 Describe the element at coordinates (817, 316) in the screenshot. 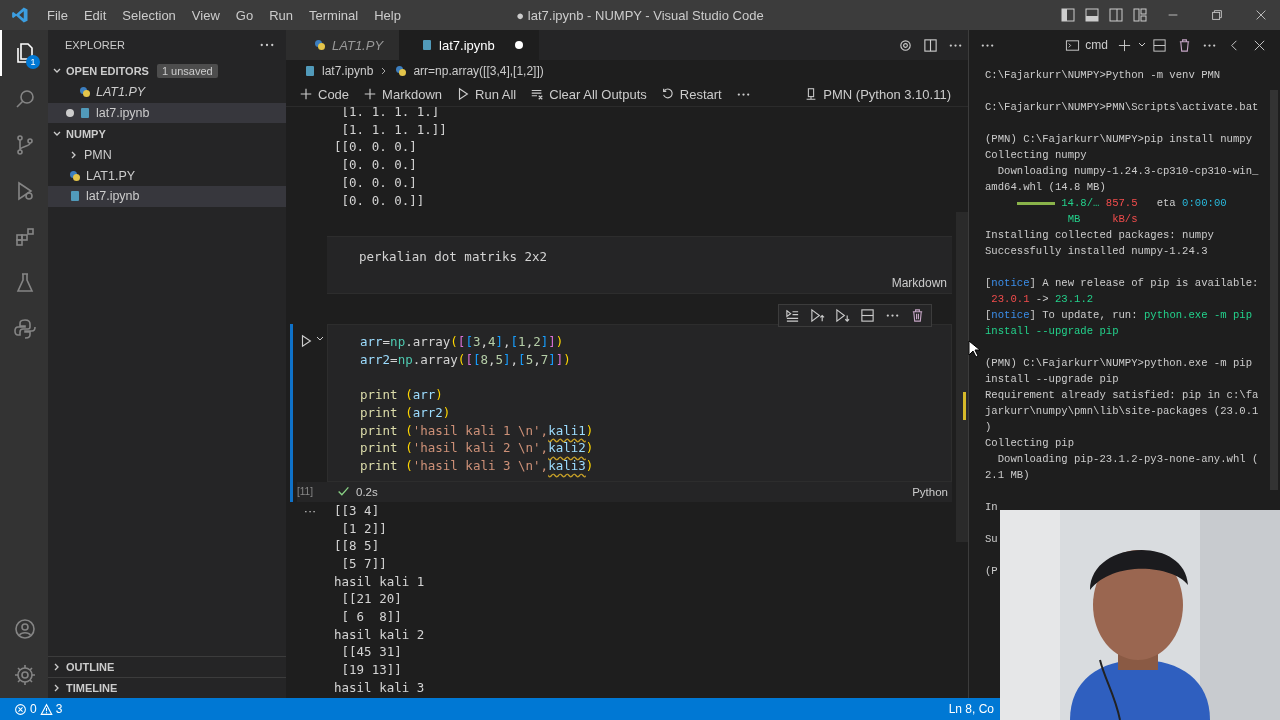

I see `run-above-icon` at that location.